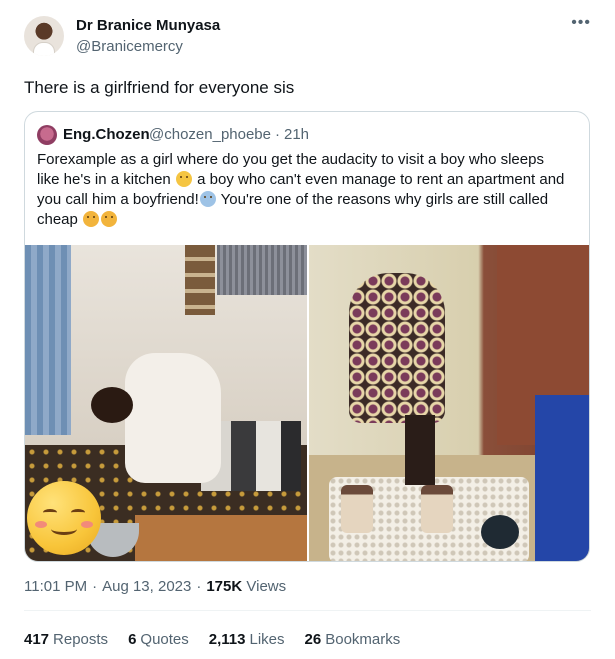 This screenshot has width=615, height=659. Describe the element at coordinates (148, 25) in the screenshot. I see `author-name: Dr Branice Munyasa` at that location.